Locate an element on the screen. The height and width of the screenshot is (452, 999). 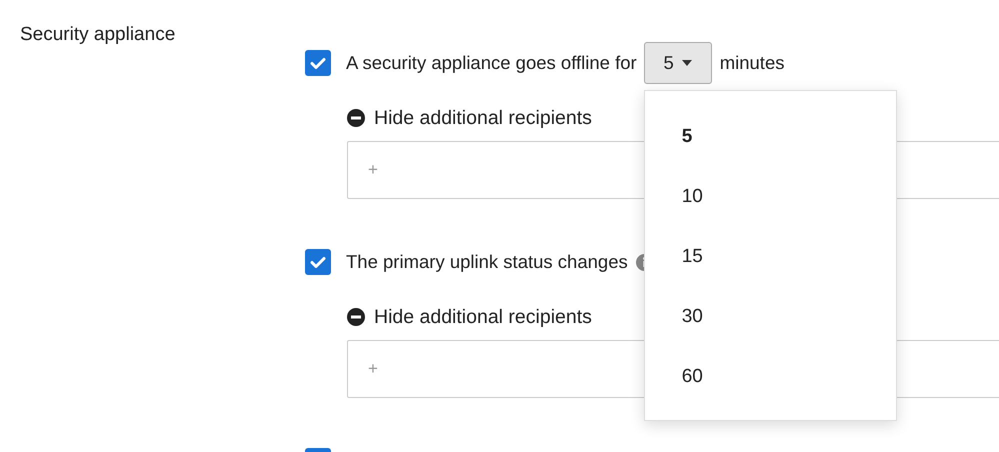
dropdown-option: 30 is located at coordinates (770, 317).